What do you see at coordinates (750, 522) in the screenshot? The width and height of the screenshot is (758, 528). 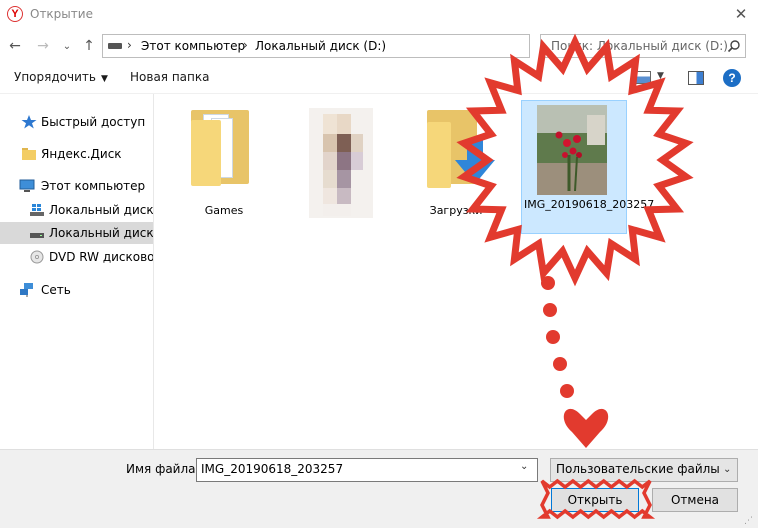 I see `resize-grip-icon: ⋰` at bounding box center [750, 522].